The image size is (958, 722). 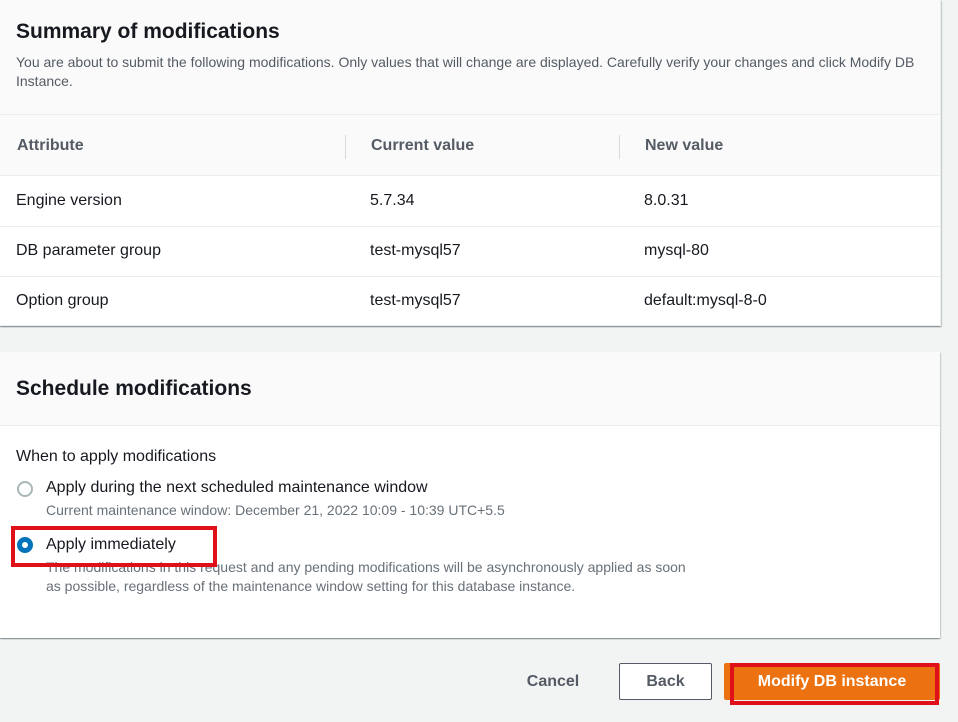 I want to click on cell-attribute: Option group, so click(x=62, y=300).